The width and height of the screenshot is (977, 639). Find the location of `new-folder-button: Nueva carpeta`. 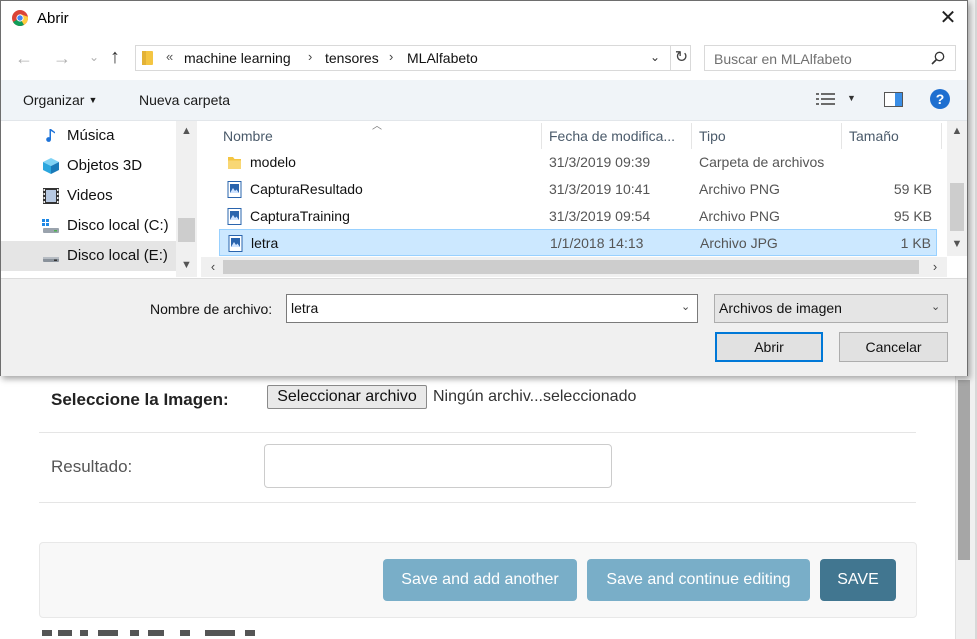

new-folder-button: Nueva carpeta is located at coordinates (184, 100).